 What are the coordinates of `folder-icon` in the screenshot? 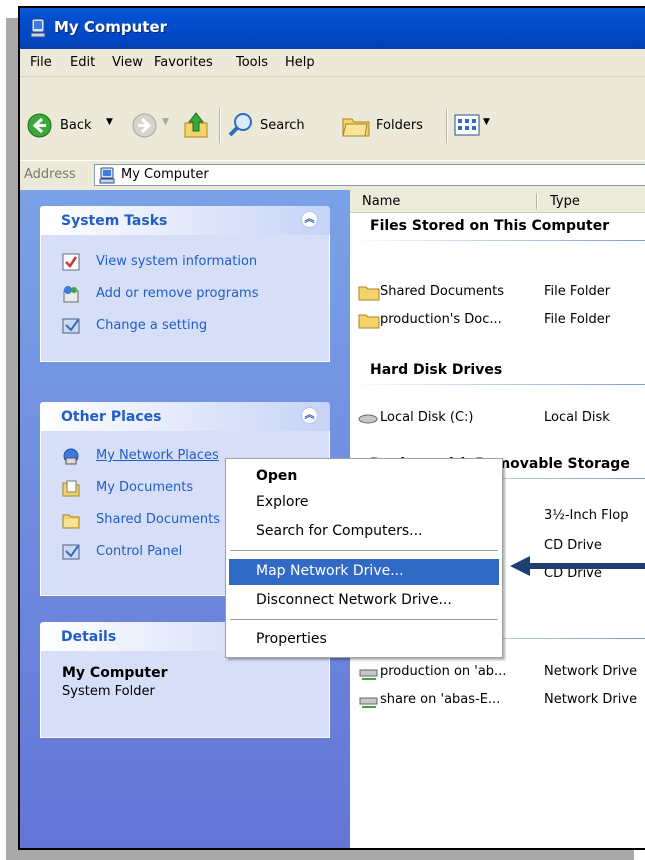 It's located at (369, 321).